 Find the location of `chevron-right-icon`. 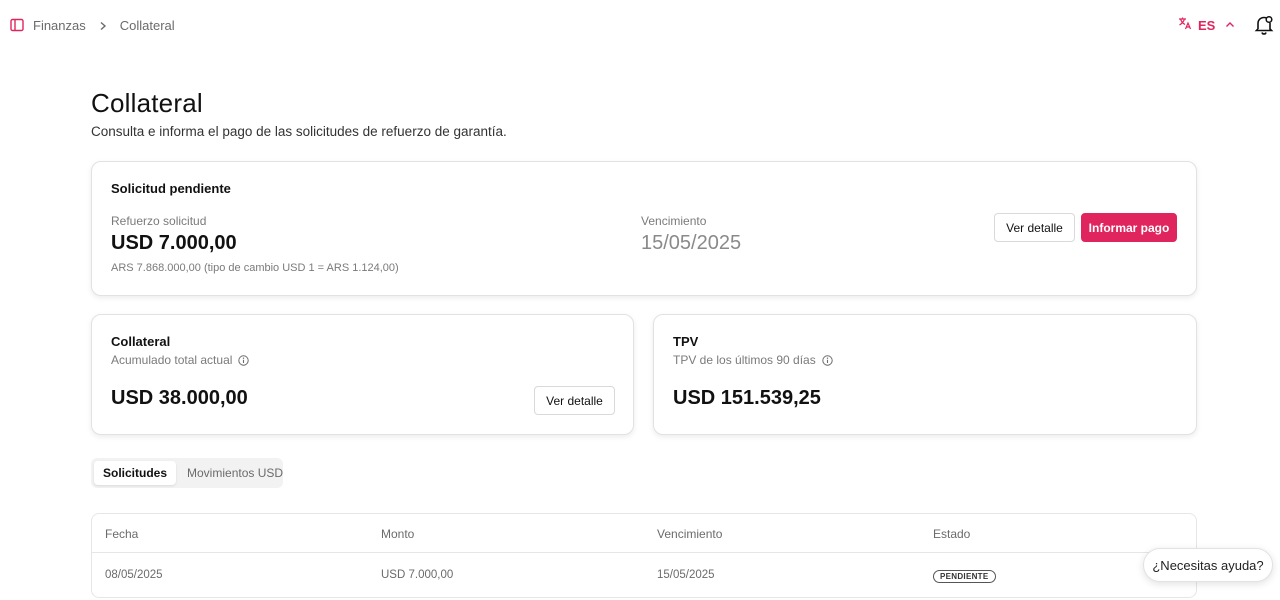

chevron-right-icon is located at coordinates (104, 26).